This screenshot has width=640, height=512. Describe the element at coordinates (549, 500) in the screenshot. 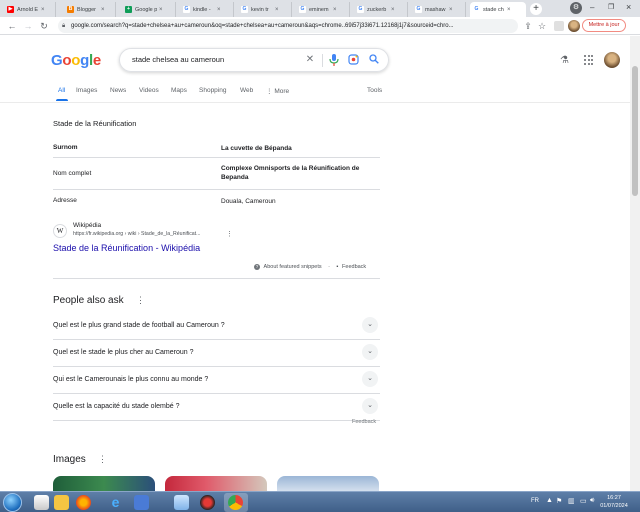

I see `chevron-up-icon: ▲` at that location.